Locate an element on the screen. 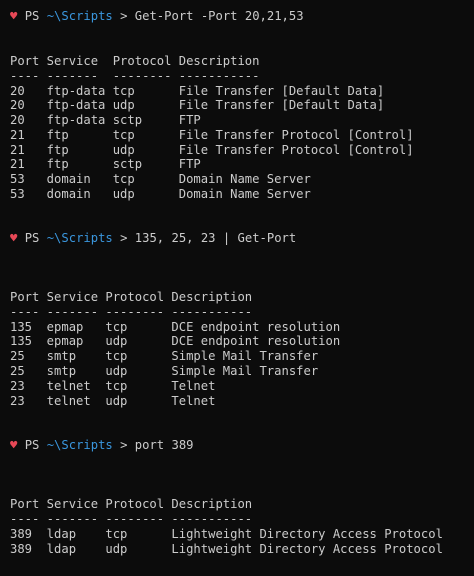  table-row: 25 smtp udp Simple Mail Transfer is located at coordinates (164, 371).